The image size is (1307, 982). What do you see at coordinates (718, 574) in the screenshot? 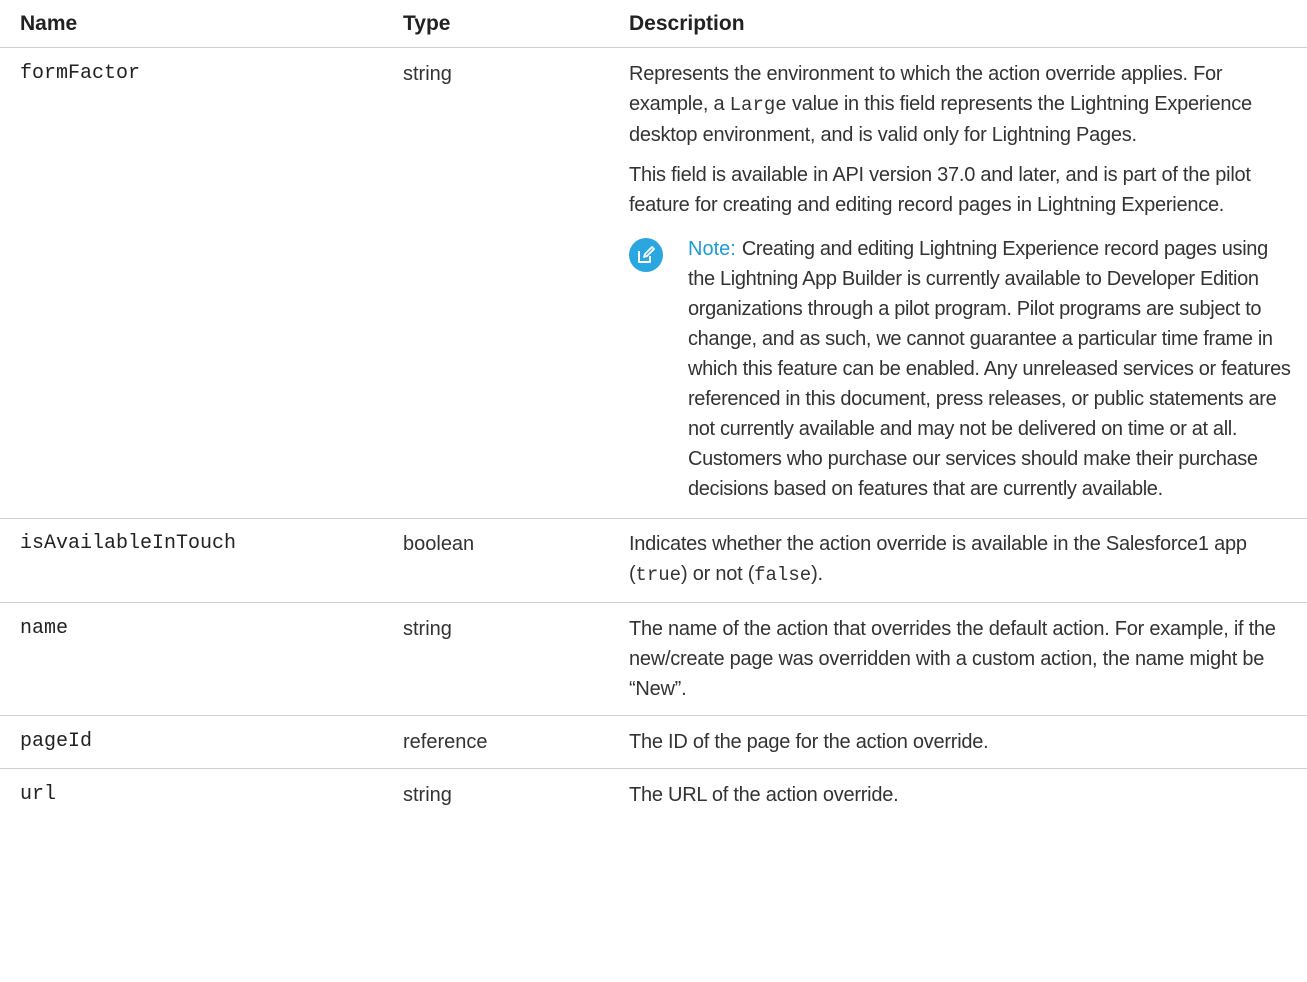
I see `description-text: ) or not (` at bounding box center [718, 574].